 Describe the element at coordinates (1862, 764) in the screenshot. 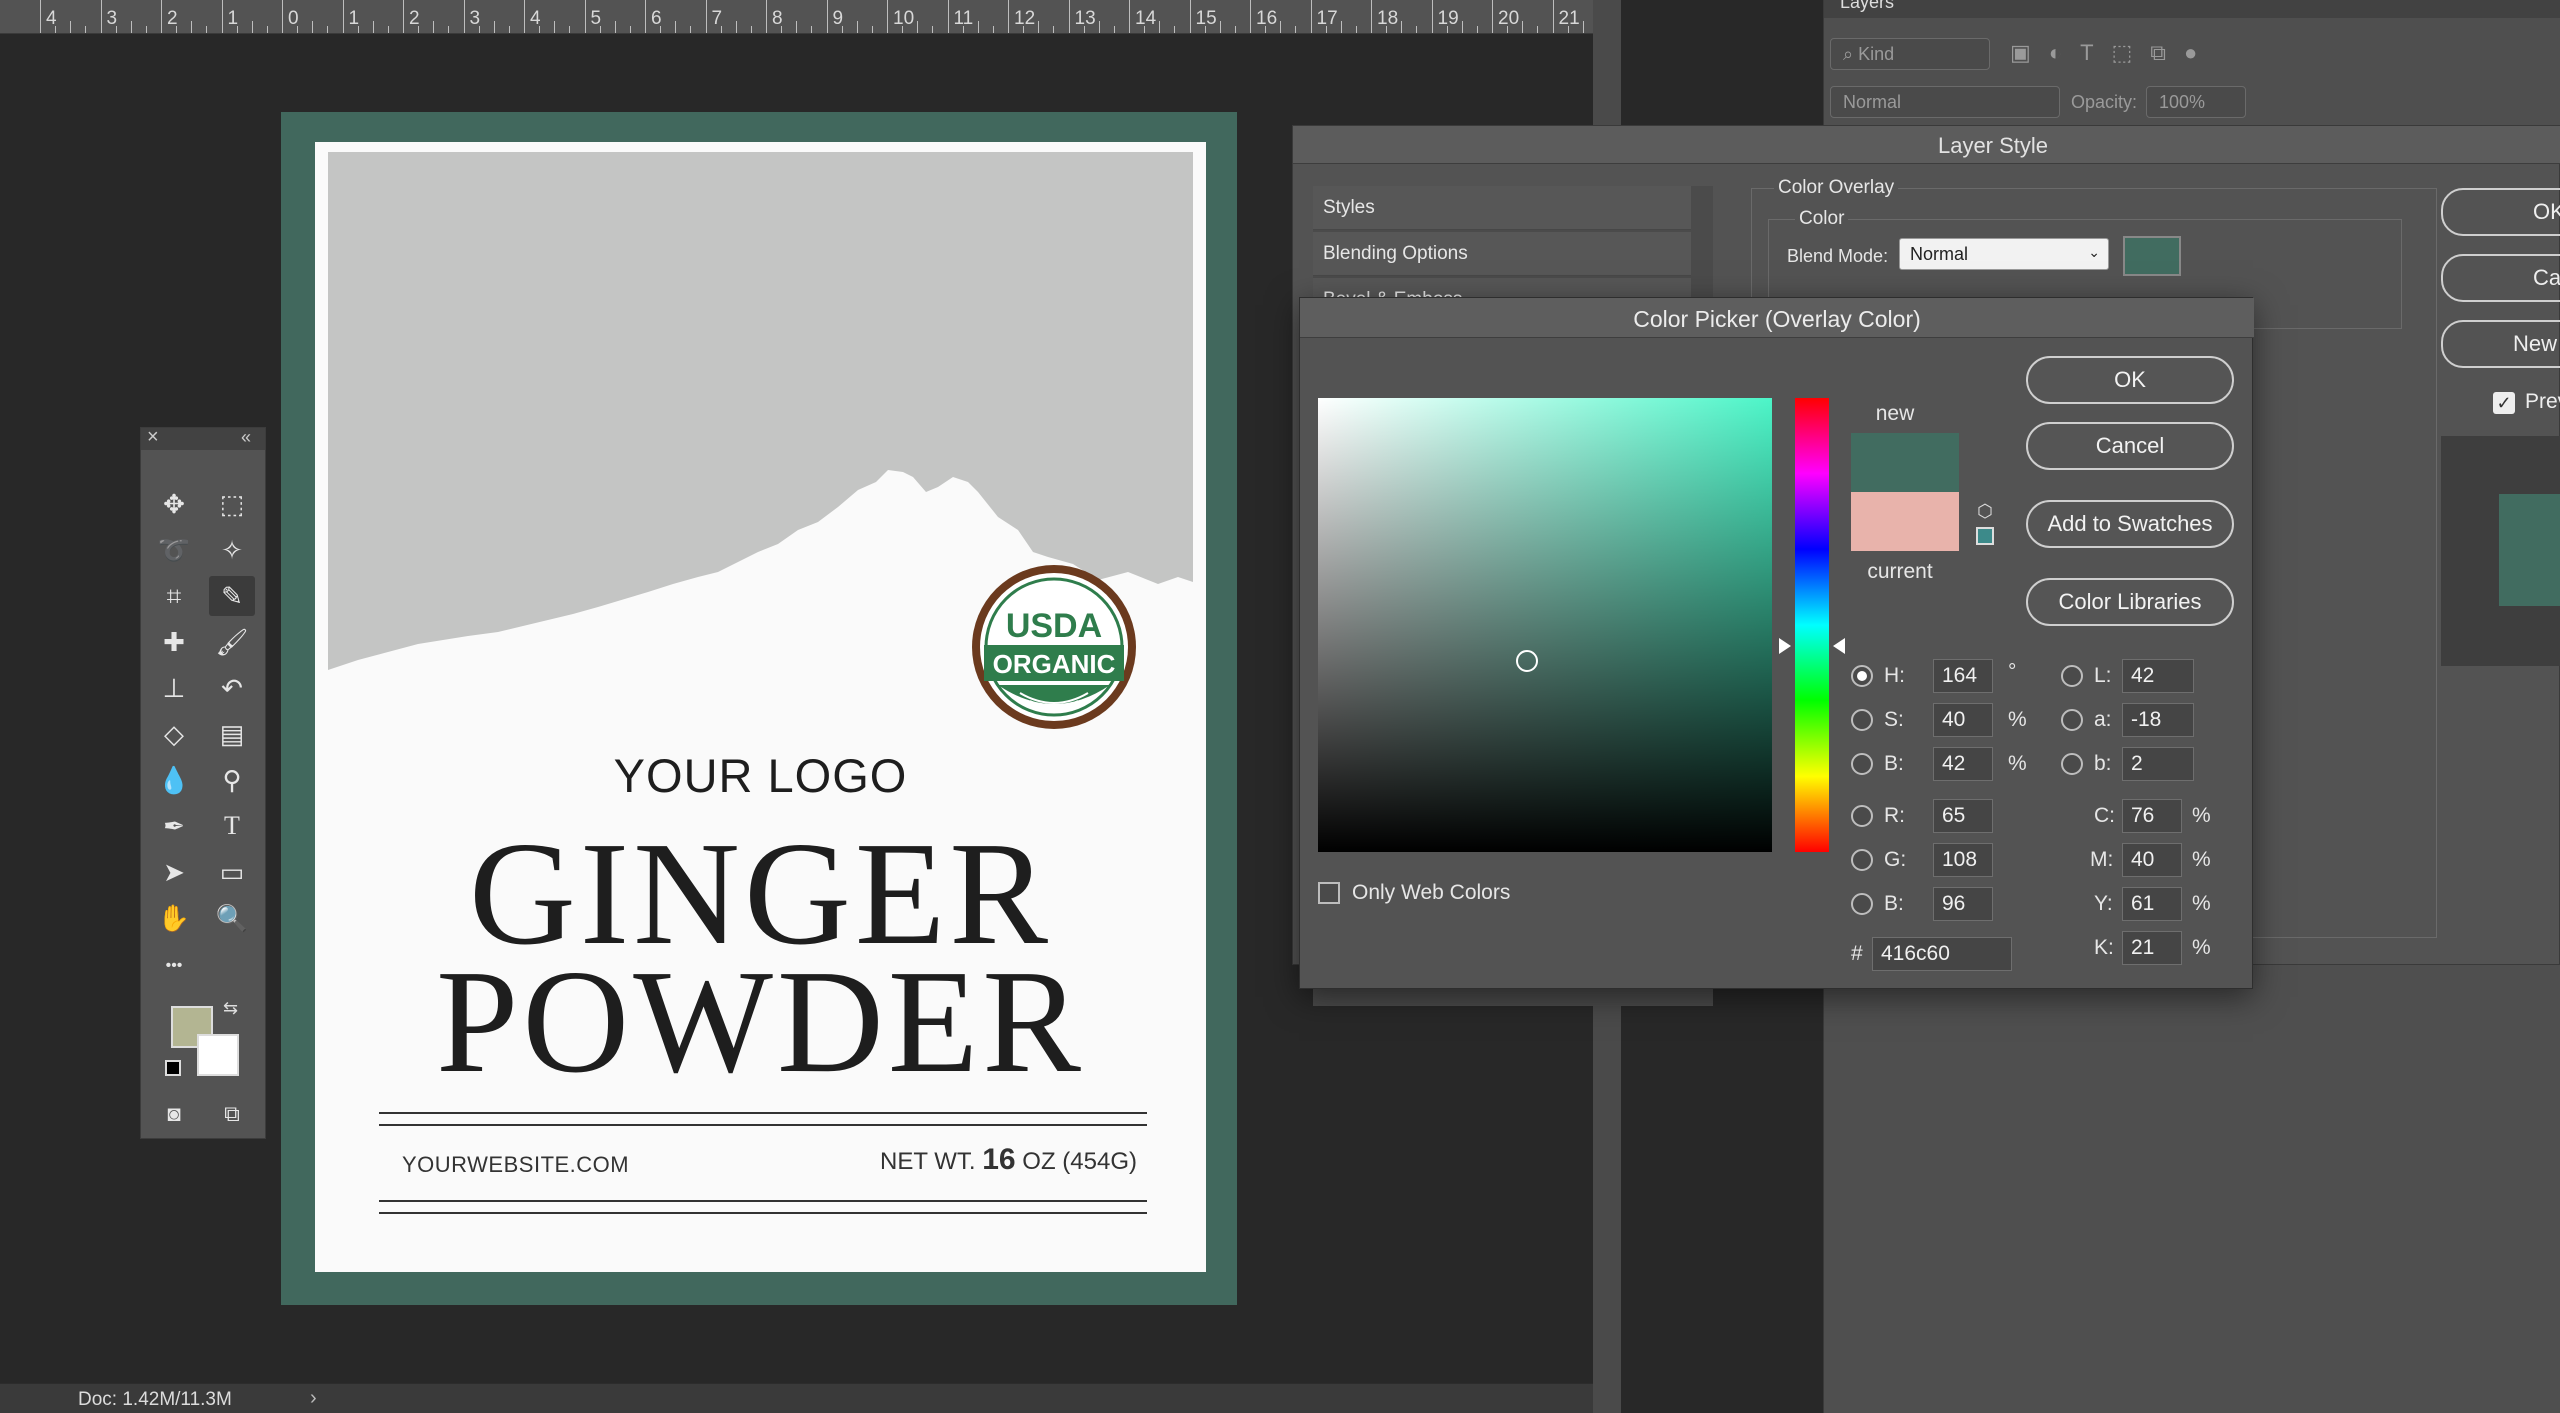

I see `brightness-radio` at that location.